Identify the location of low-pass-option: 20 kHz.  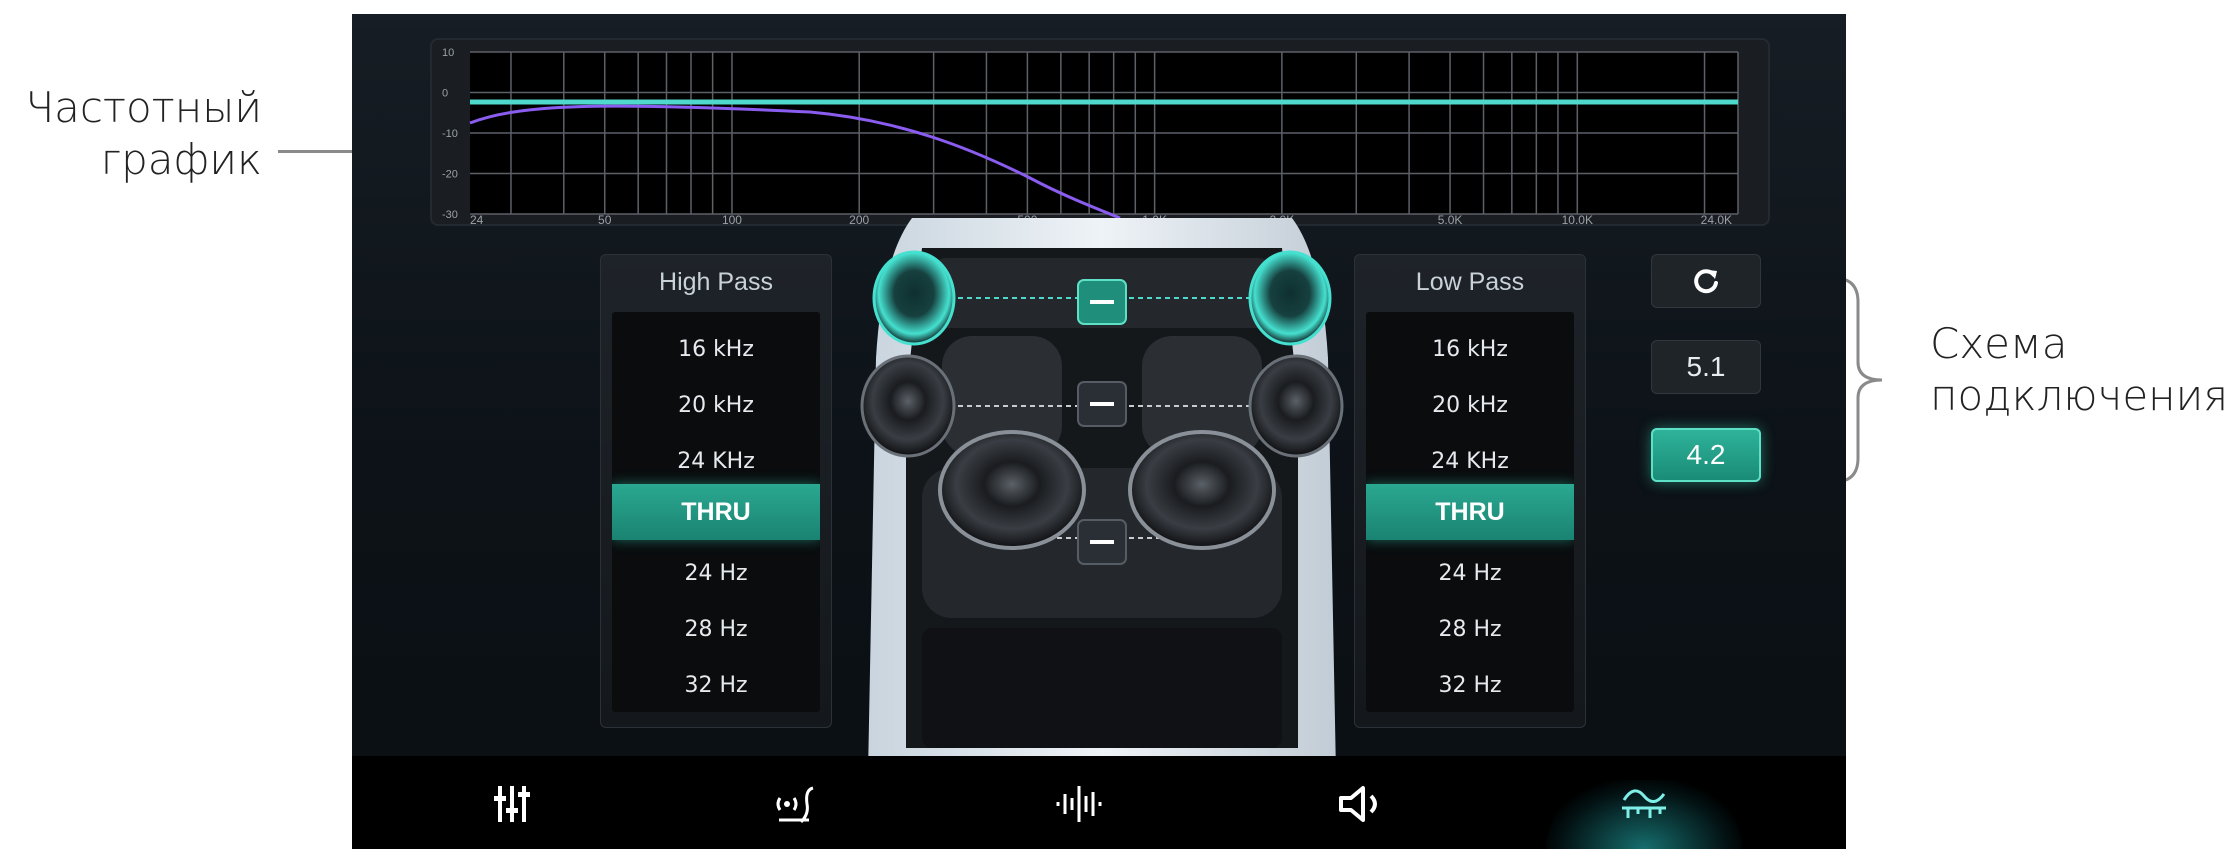
(1470, 406).